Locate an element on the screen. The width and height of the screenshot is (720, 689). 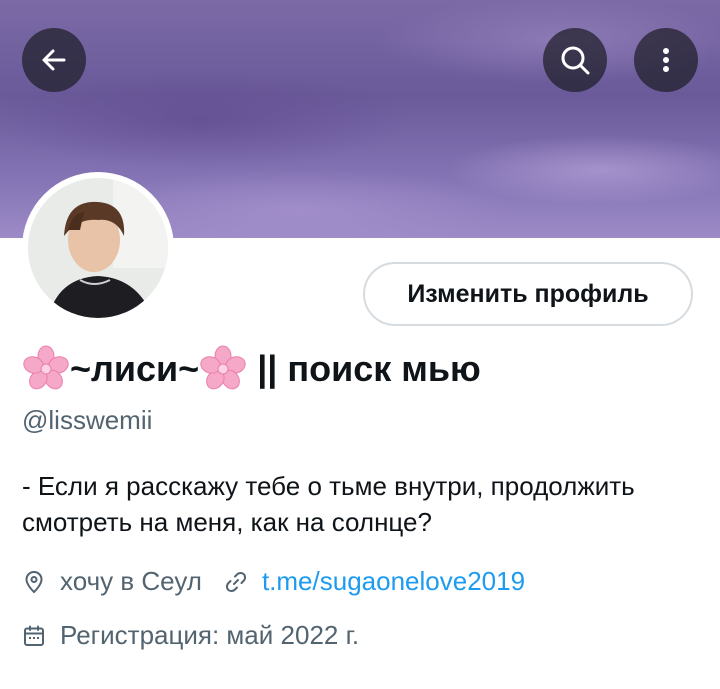
profile-joined-row: Регистрация: май 2022 г. is located at coordinates (190, 635).